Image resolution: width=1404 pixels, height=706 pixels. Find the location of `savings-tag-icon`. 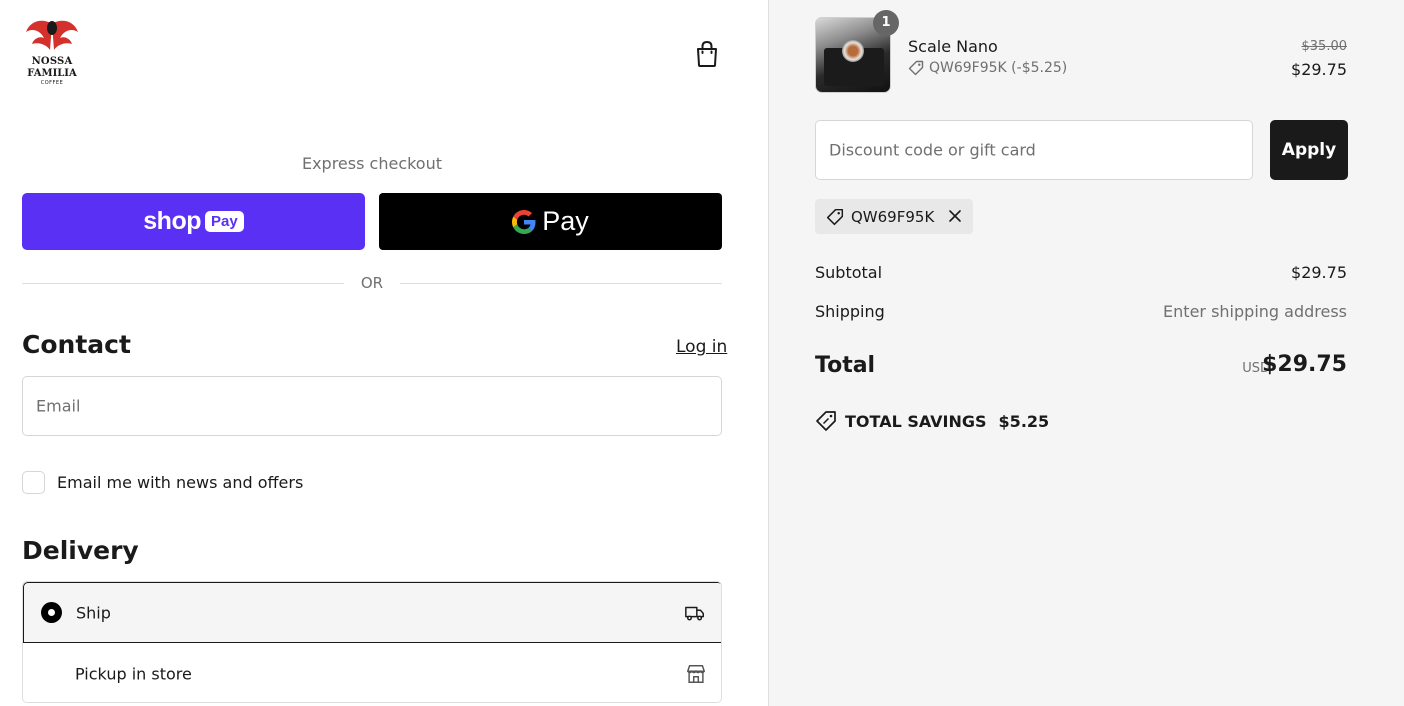

savings-tag-icon is located at coordinates (826, 421).